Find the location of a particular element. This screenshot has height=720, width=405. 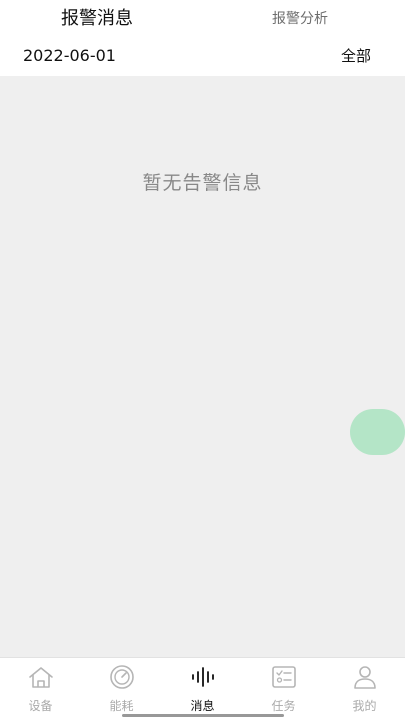

date-selector: 2022-06-01 is located at coordinates (69, 56).